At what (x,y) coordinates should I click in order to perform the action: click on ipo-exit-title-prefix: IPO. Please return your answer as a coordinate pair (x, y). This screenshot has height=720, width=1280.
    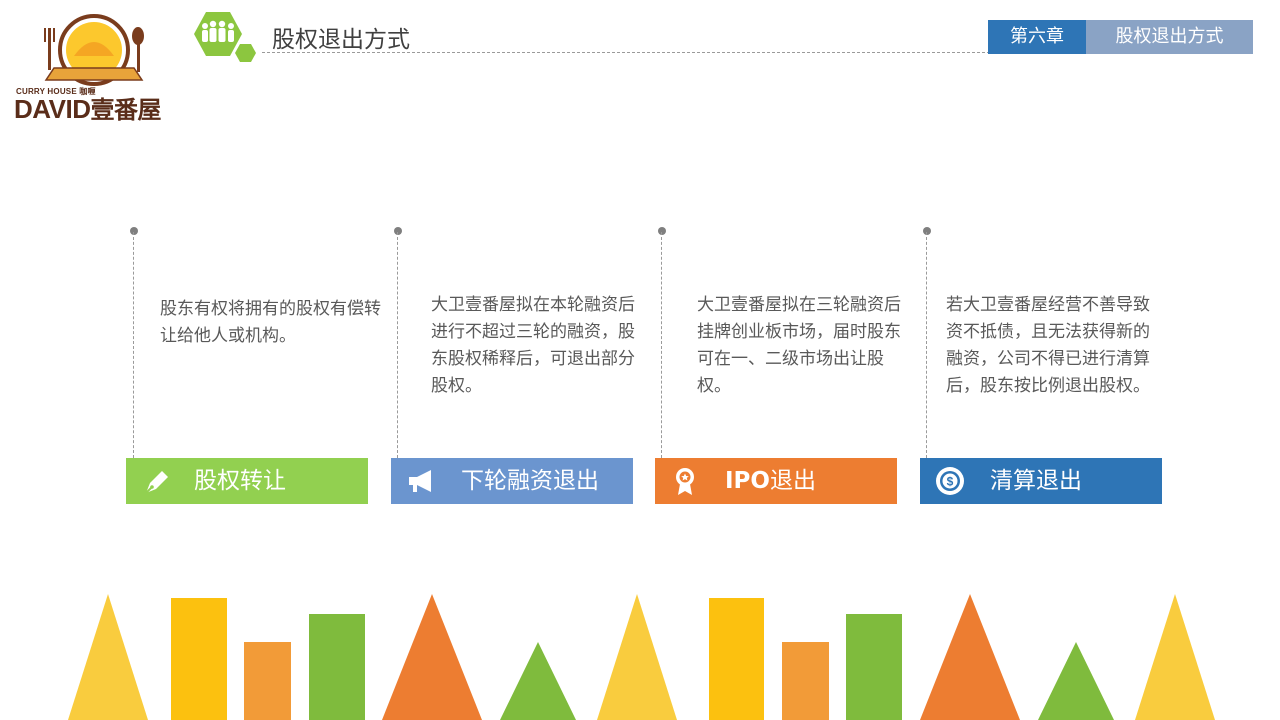
    Looking at the image, I should click on (747, 481).